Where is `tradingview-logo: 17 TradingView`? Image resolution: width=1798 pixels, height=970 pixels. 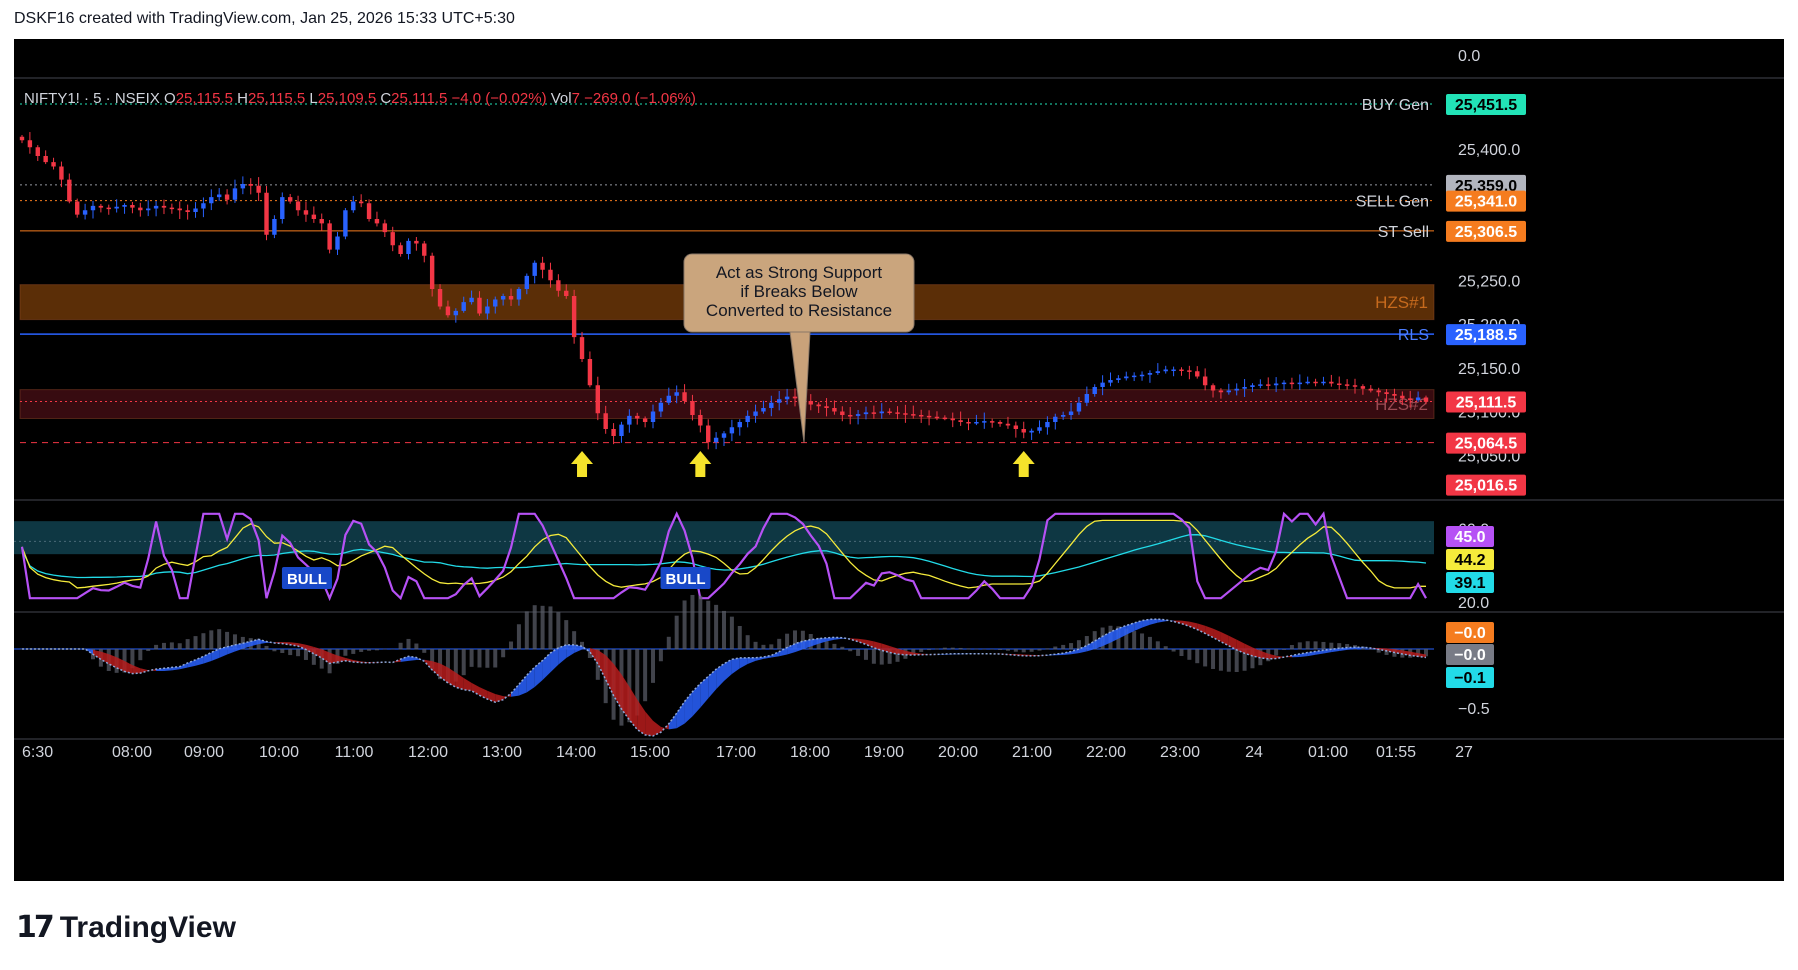 tradingview-logo: 17 TradingView is located at coordinates (126, 927).